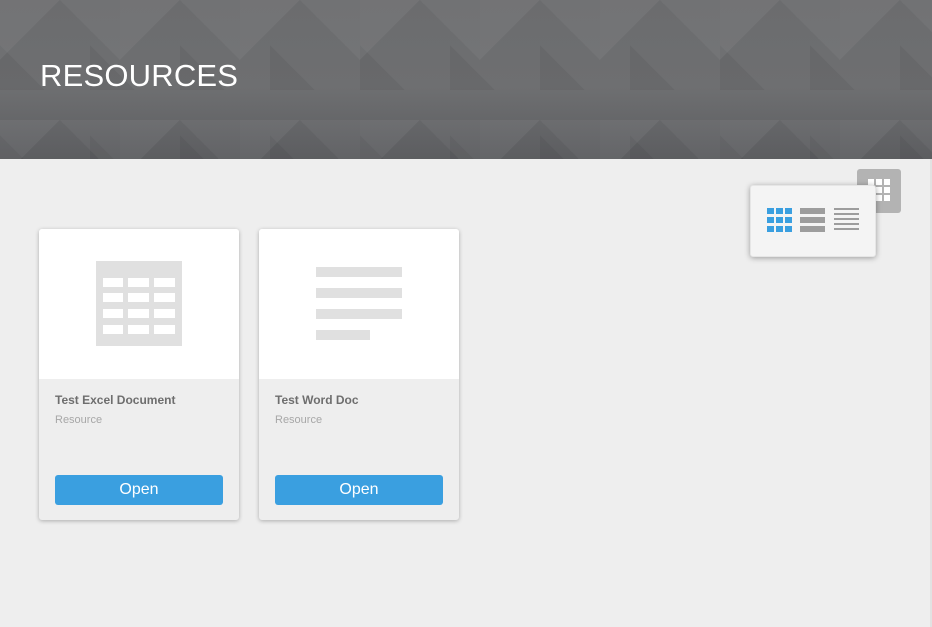 Image resolution: width=932 pixels, height=627 pixels. I want to click on resource-title: Test Excel Document, so click(115, 400).